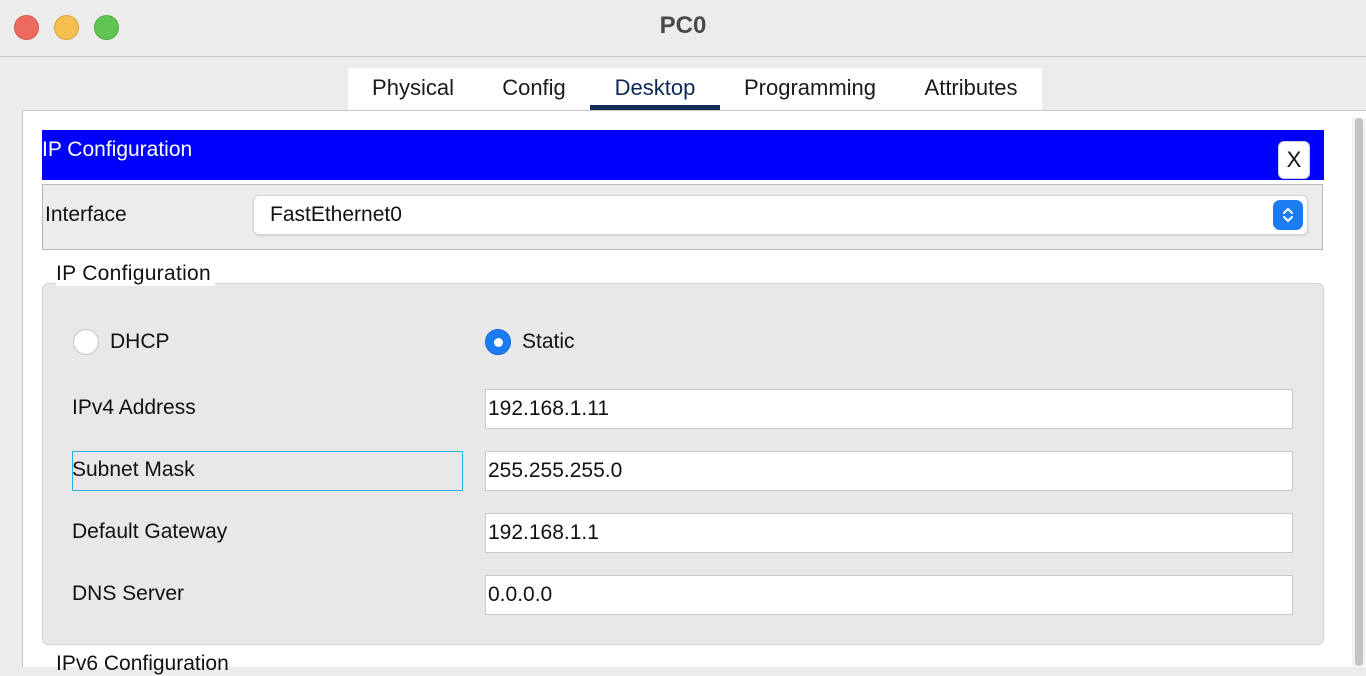 The image size is (1366, 676). What do you see at coordinates (136, 274) in the screenshot?
I see `ip-config-section-title: IP Configuration` at bounding box center [136, 274].